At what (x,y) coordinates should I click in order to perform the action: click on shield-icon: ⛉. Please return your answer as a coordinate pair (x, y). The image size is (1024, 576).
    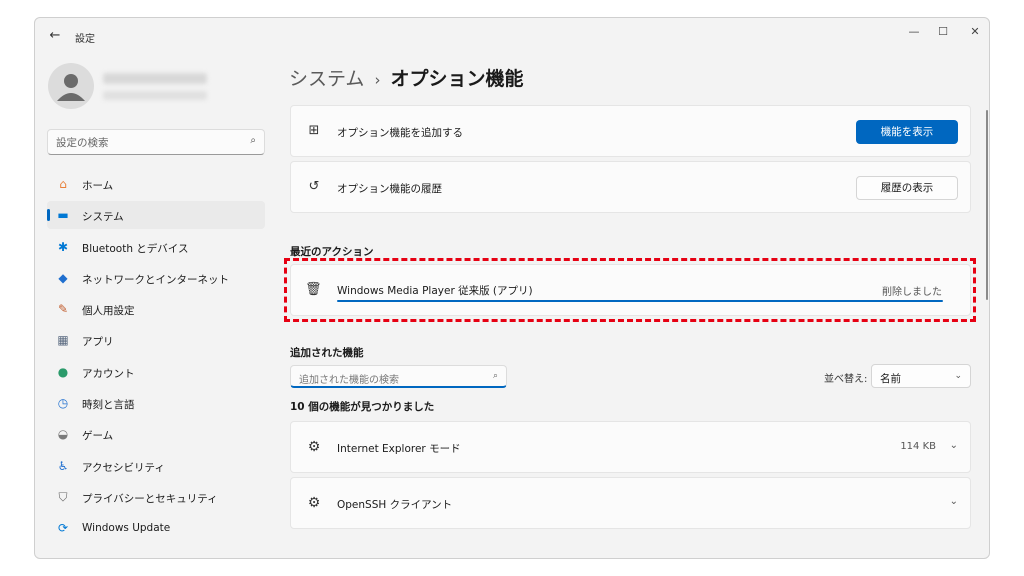
    Looking at the image, I should click on (63, 496).